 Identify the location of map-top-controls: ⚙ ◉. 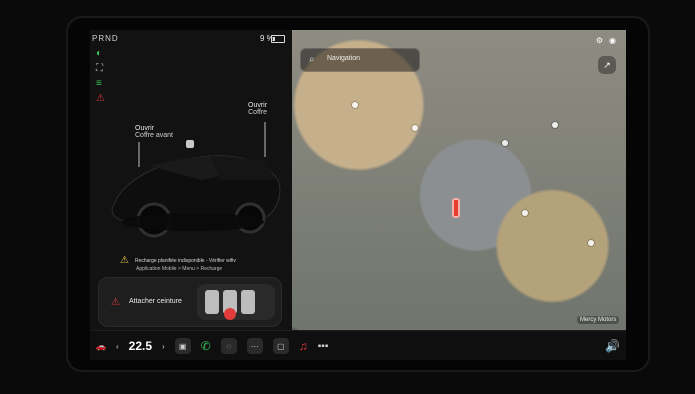
(606, 40).